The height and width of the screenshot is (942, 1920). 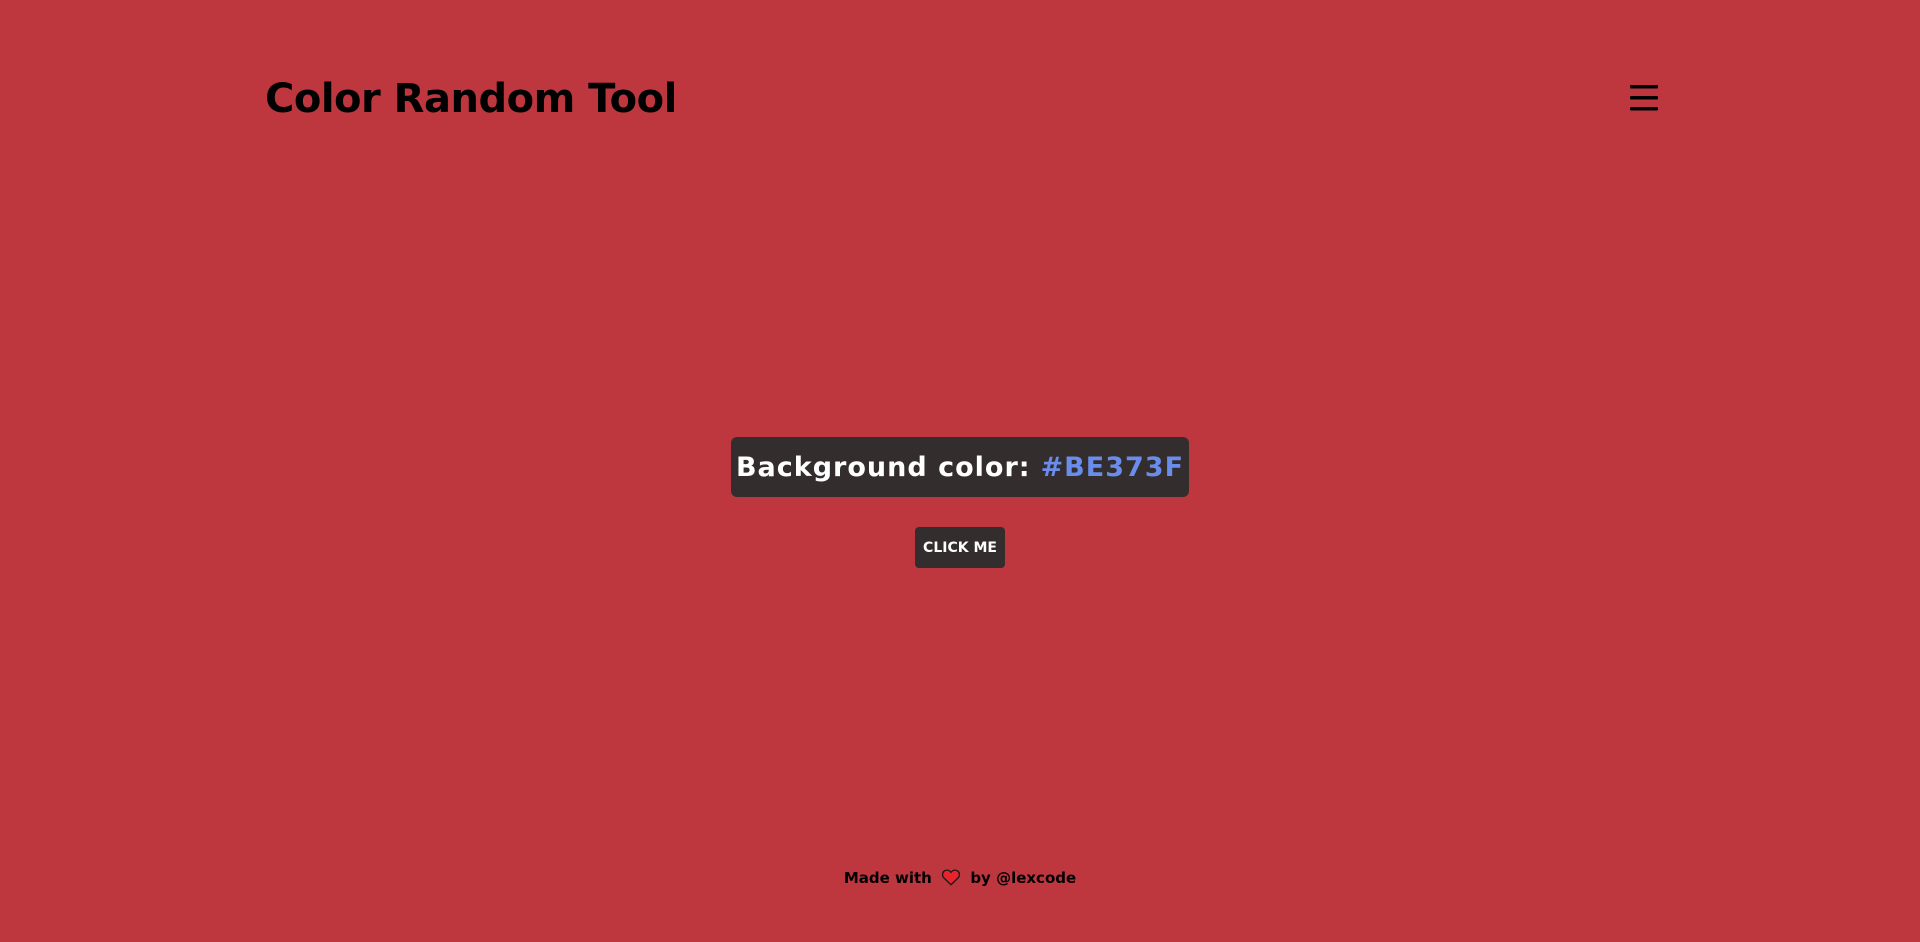 I want to click on color-display-panel: Background color: #BE373F, so click(x=960, y=467).